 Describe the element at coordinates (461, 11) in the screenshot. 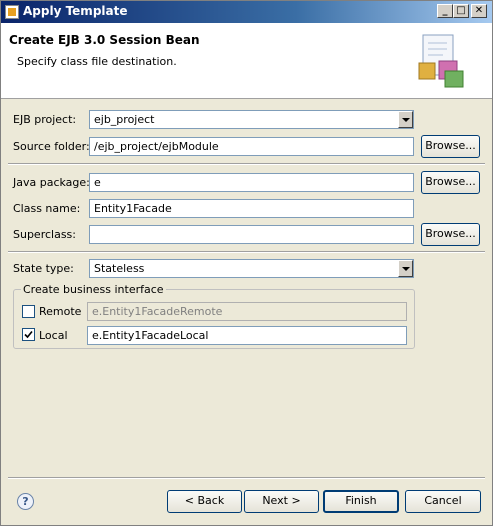

I see `maximize-button: □` at that location.